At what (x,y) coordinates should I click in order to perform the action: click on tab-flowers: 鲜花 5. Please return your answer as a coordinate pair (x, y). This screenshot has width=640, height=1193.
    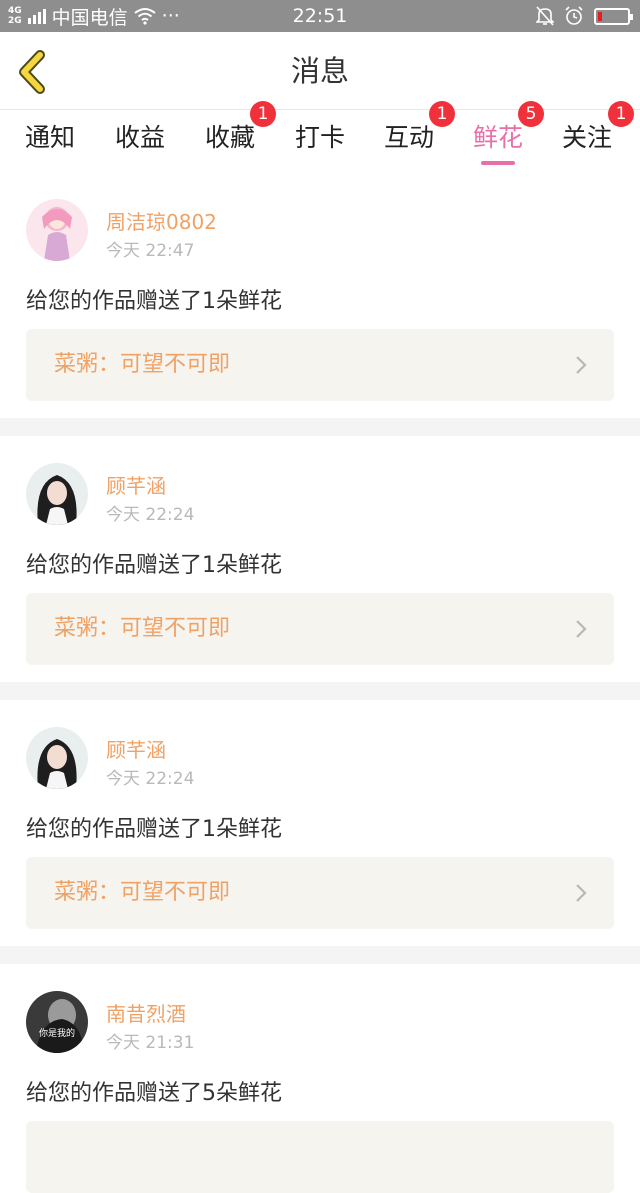
    Looking at the image, I should click on (508, 137).